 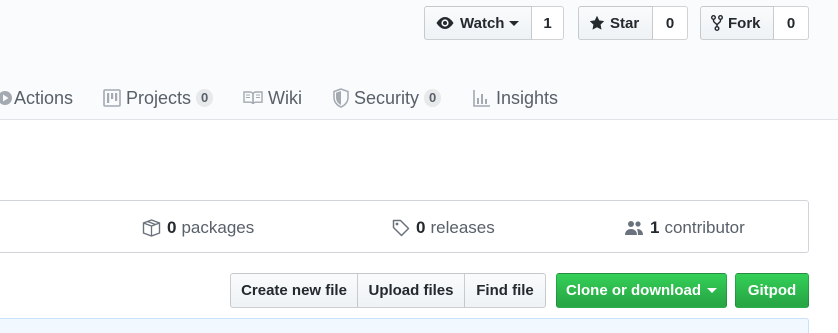 What do you see at coordinates (218, 227) in the screenshot?
I see `packages-label: packages` at bounding box center [218, 227].